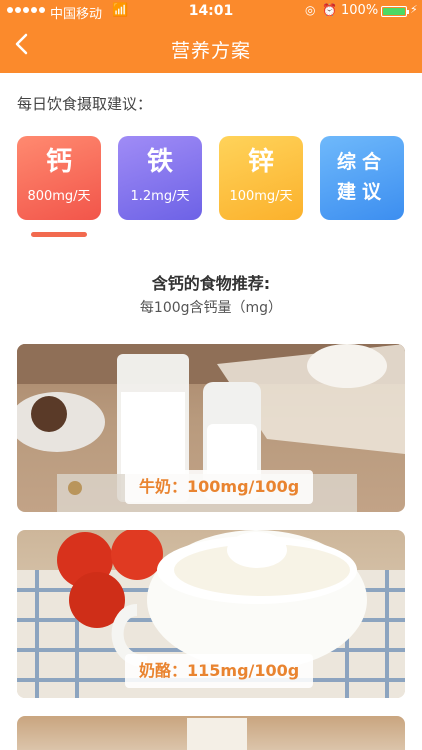 The image size is (422, 750). Describe the element at coordinates (217, 734) in the screenshot. I see `food-photo` at that location.